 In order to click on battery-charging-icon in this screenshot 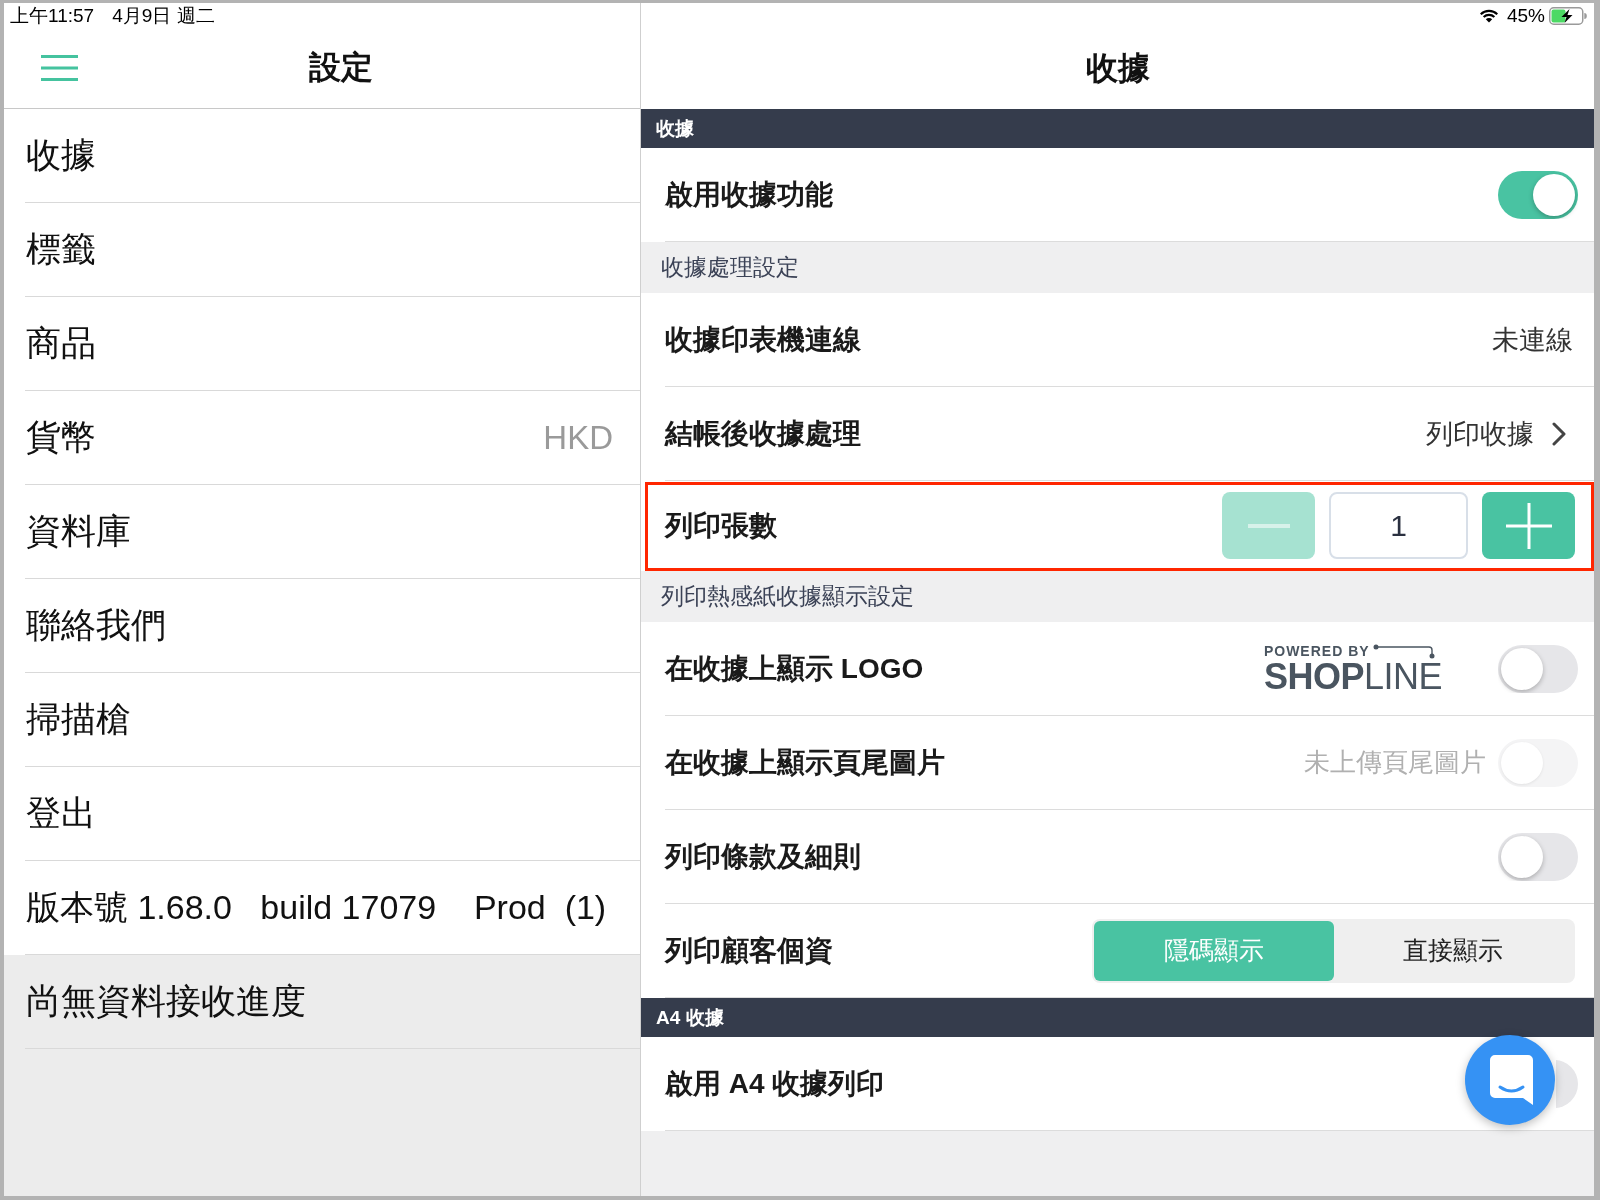, I will do `click(1568, 15)`.